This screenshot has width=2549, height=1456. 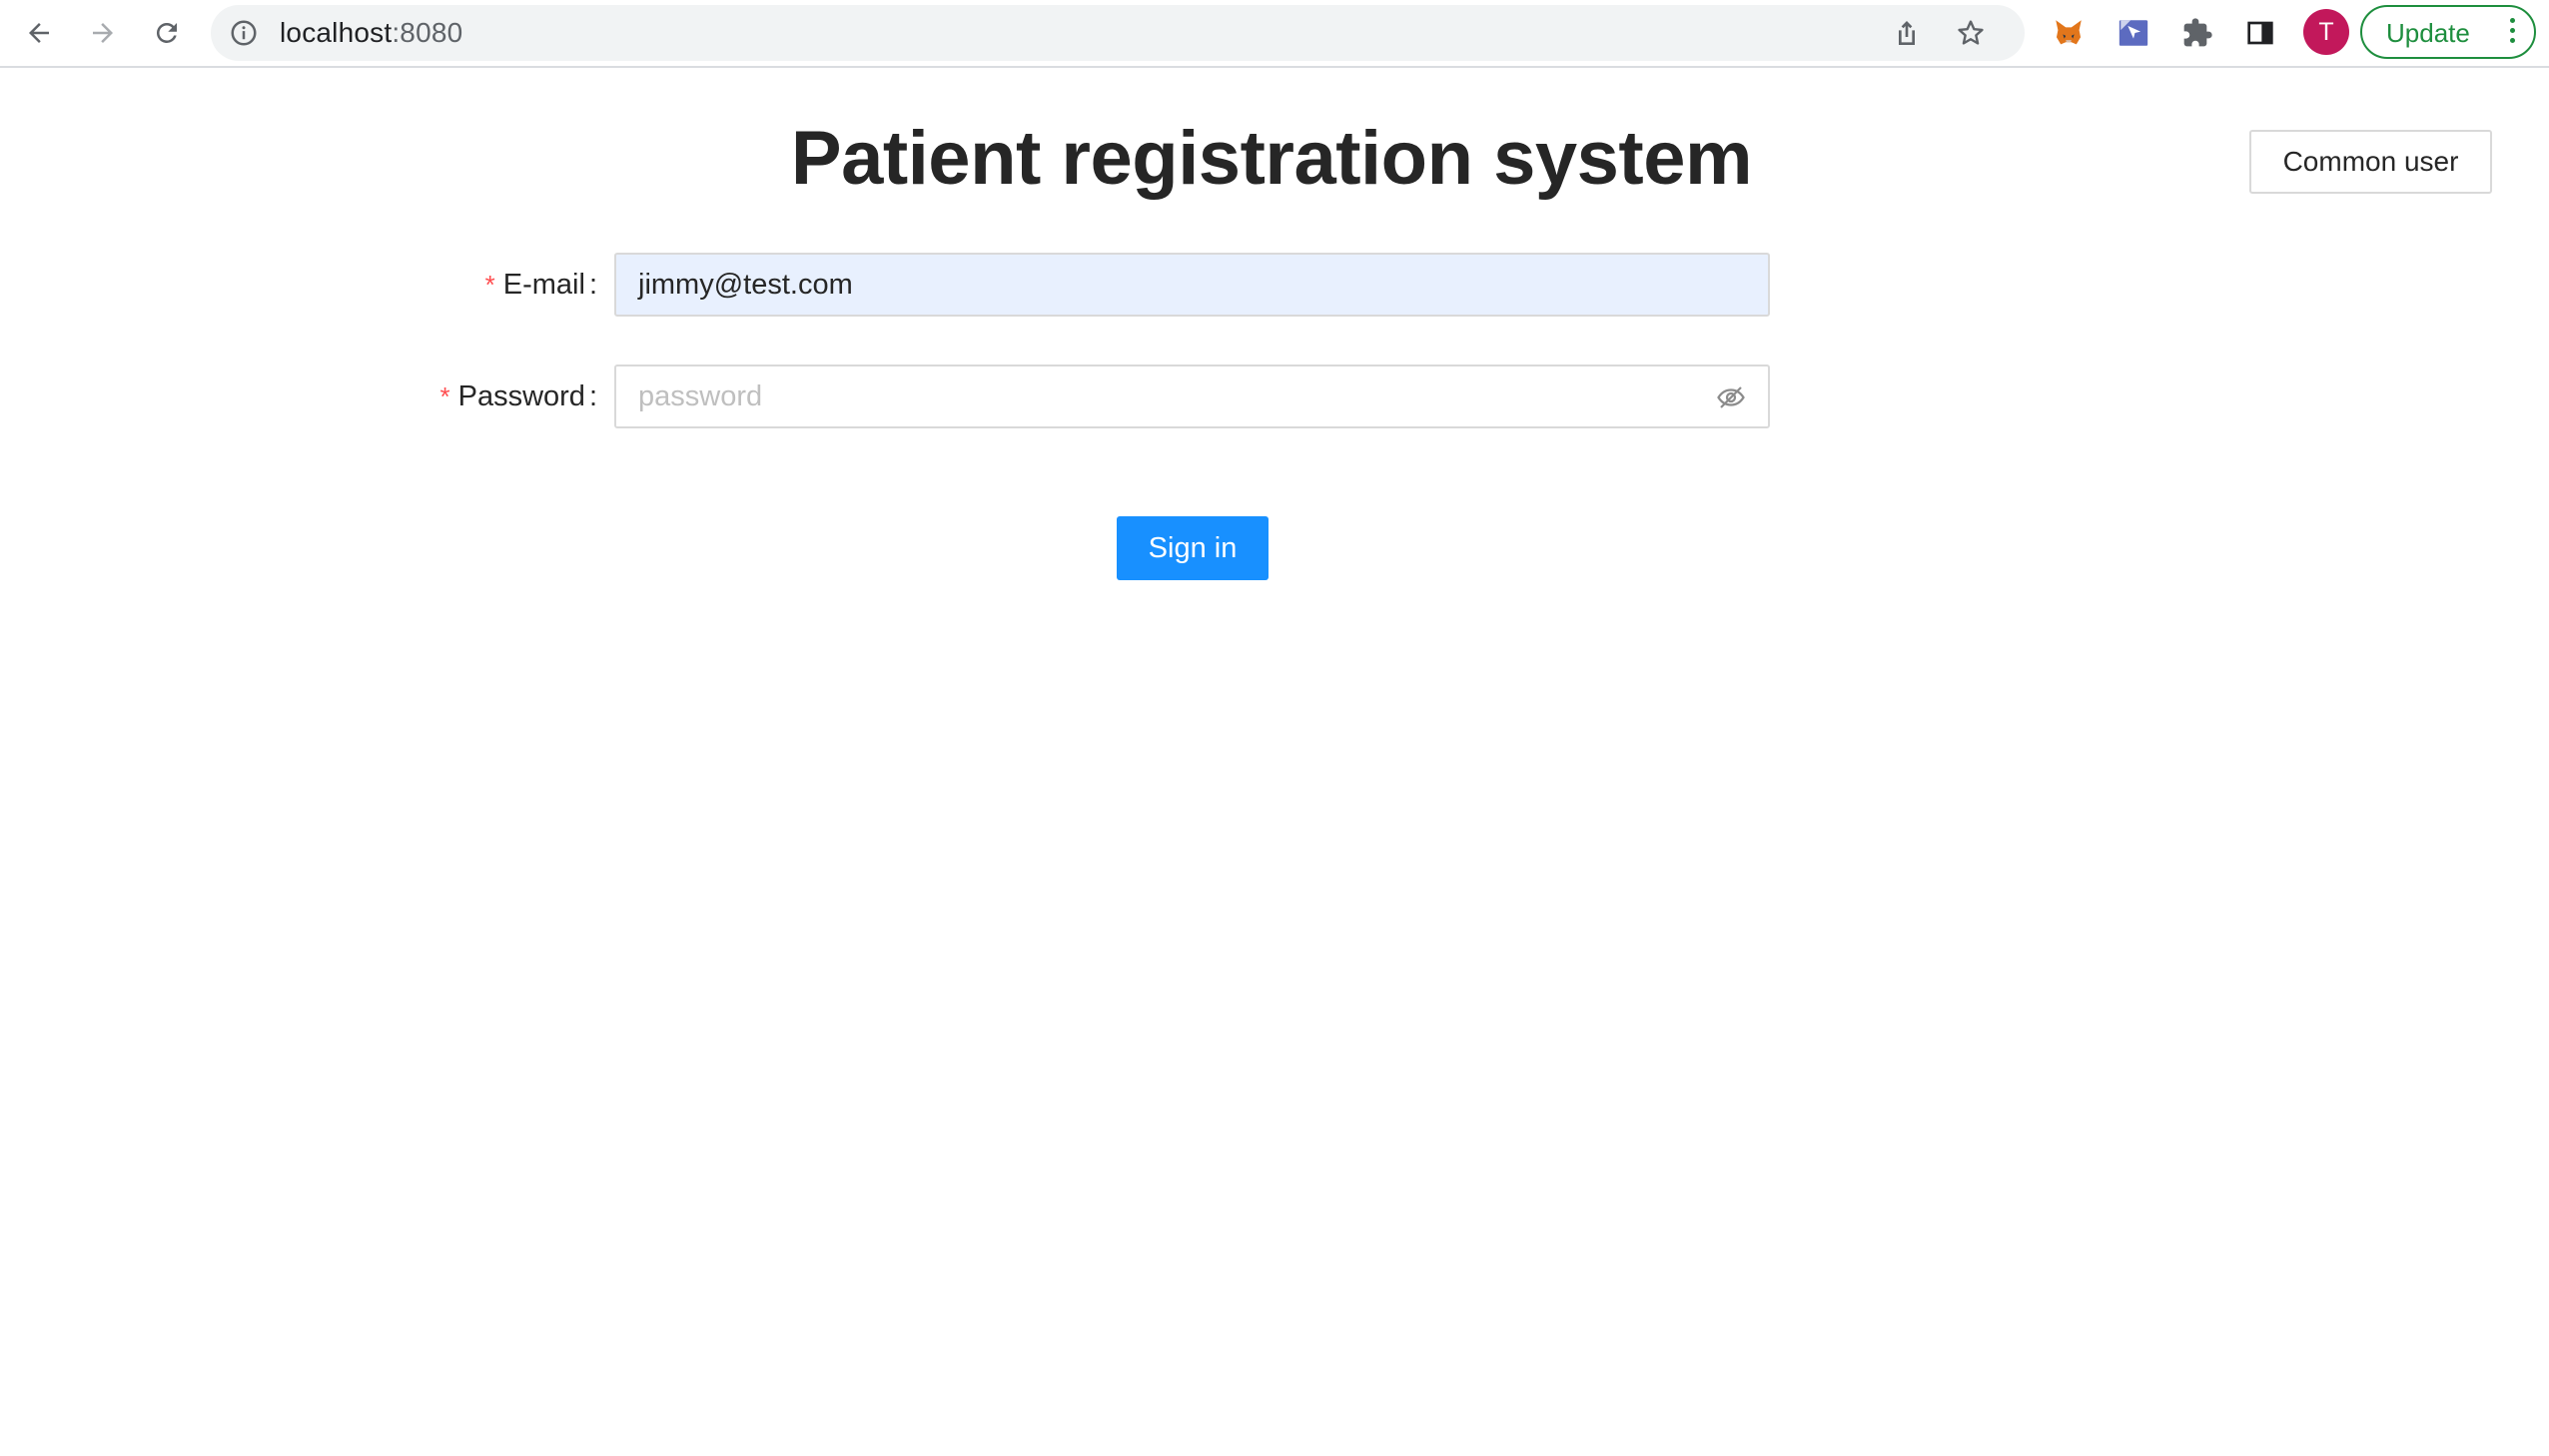 What do you see at coordinates (427, 32) in the screenshot?
I see `url-port: :8080` at bounding box center [427, 32].